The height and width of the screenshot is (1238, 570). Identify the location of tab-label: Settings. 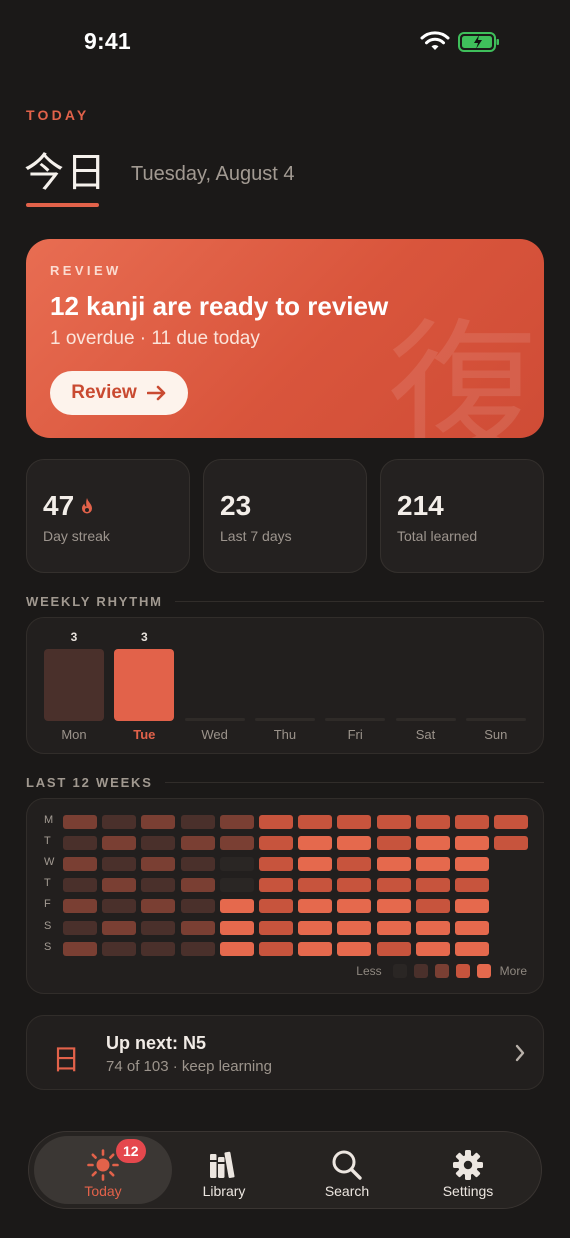
(468, 1191).